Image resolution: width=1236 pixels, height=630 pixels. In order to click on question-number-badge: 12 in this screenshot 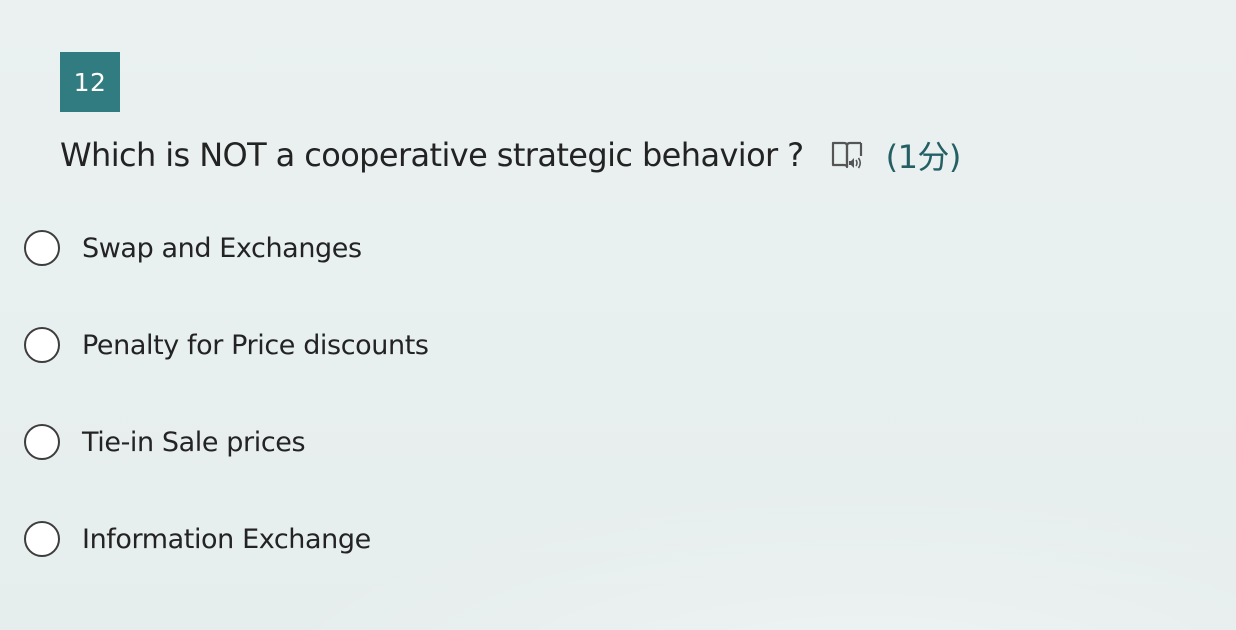, I will do `click(90, 82)`.